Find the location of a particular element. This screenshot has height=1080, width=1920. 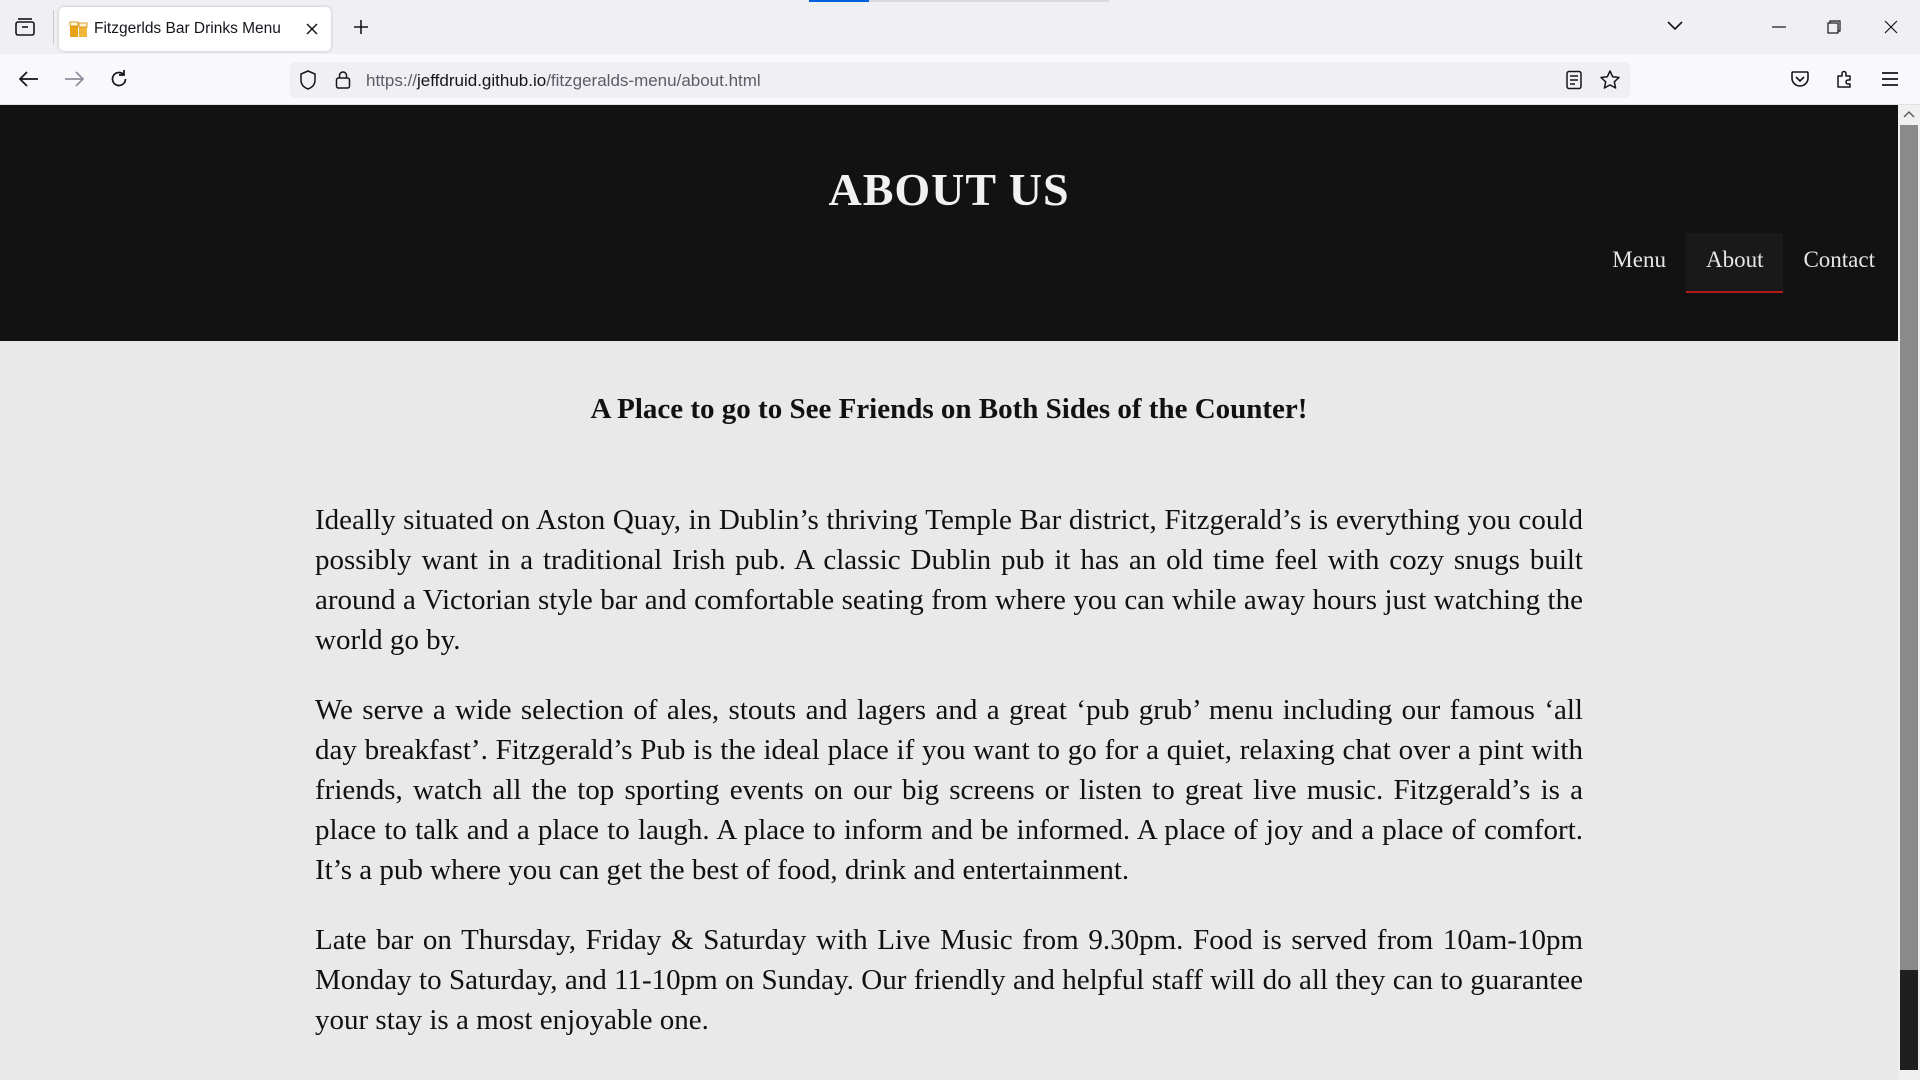

tab-separator is located at coordinates (53, 27).